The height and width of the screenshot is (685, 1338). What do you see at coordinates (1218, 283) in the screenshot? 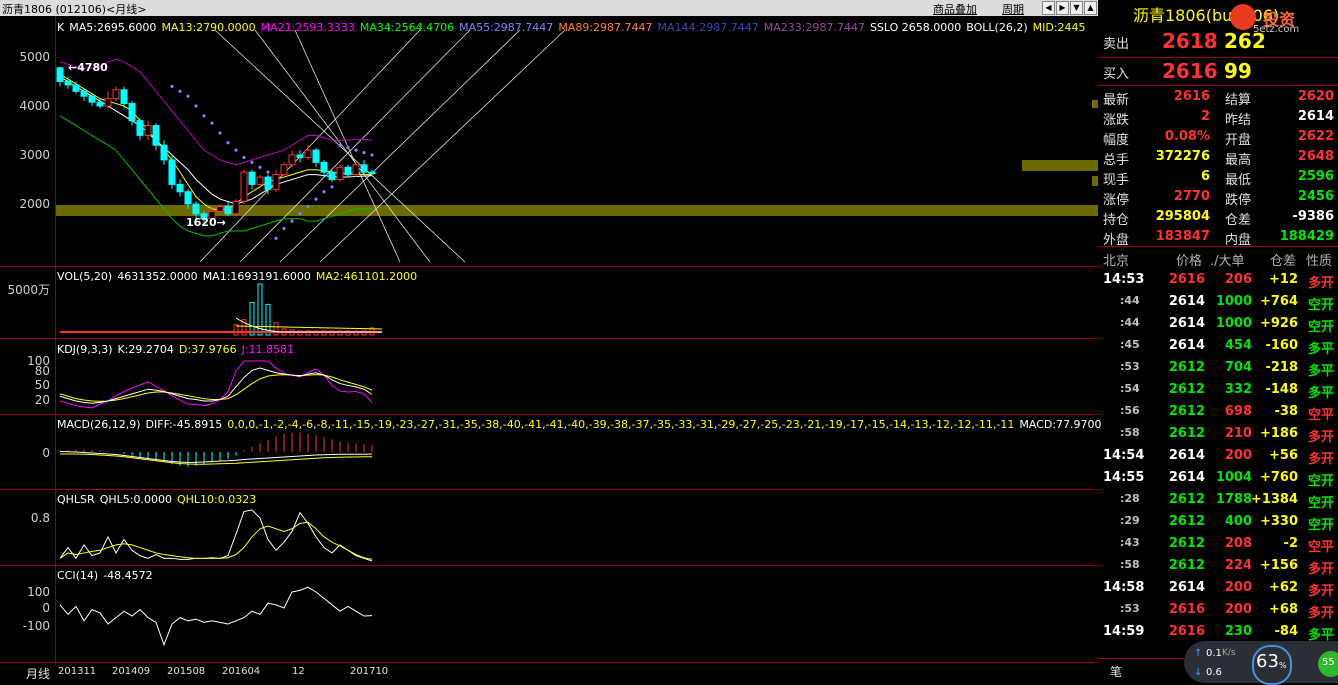
I see `tick-row: 14:53 2616 206 +12 多开` at bounding box center [1218, 283].